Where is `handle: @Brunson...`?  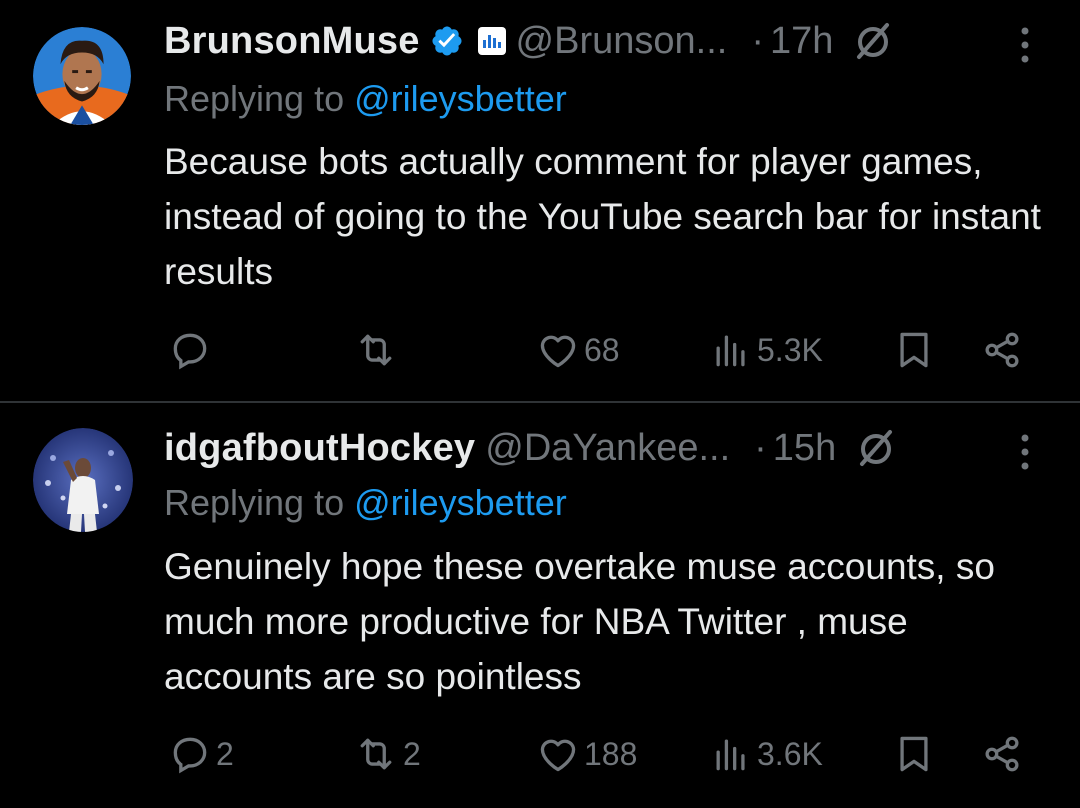
handle: @Brunson... is located at coordinates (622, 41).